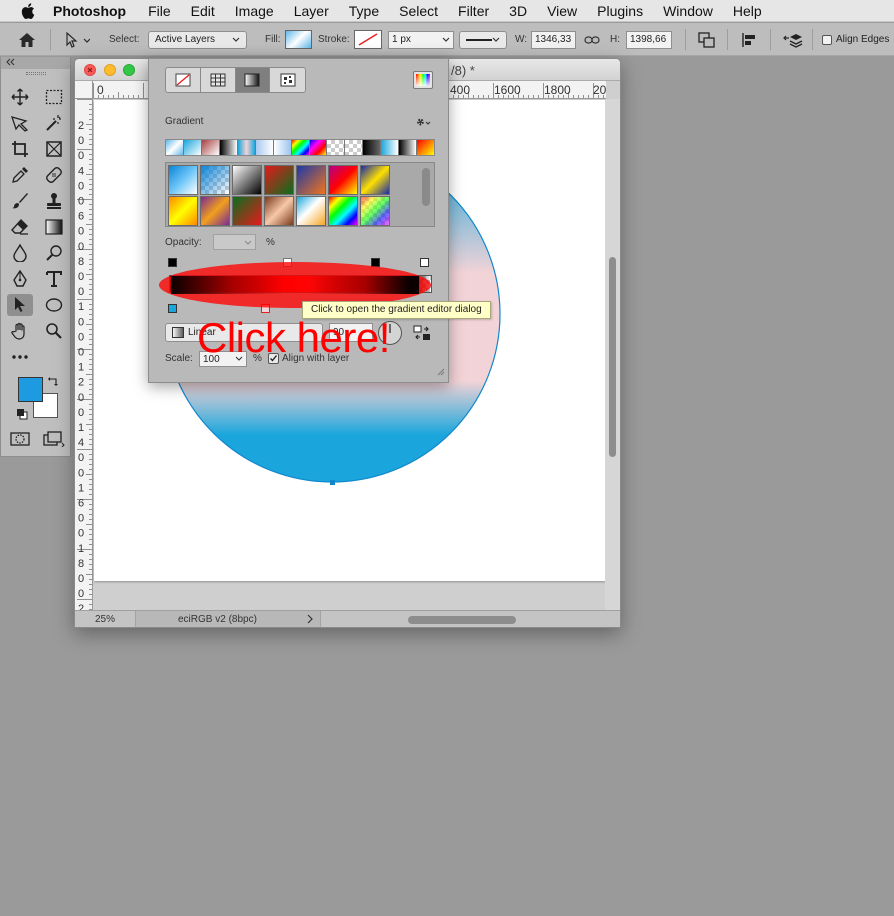  What do you see at coordinates (20, 331) in the screenshot?
I see `hand-tool-icon` at bounding box center [20, 331].